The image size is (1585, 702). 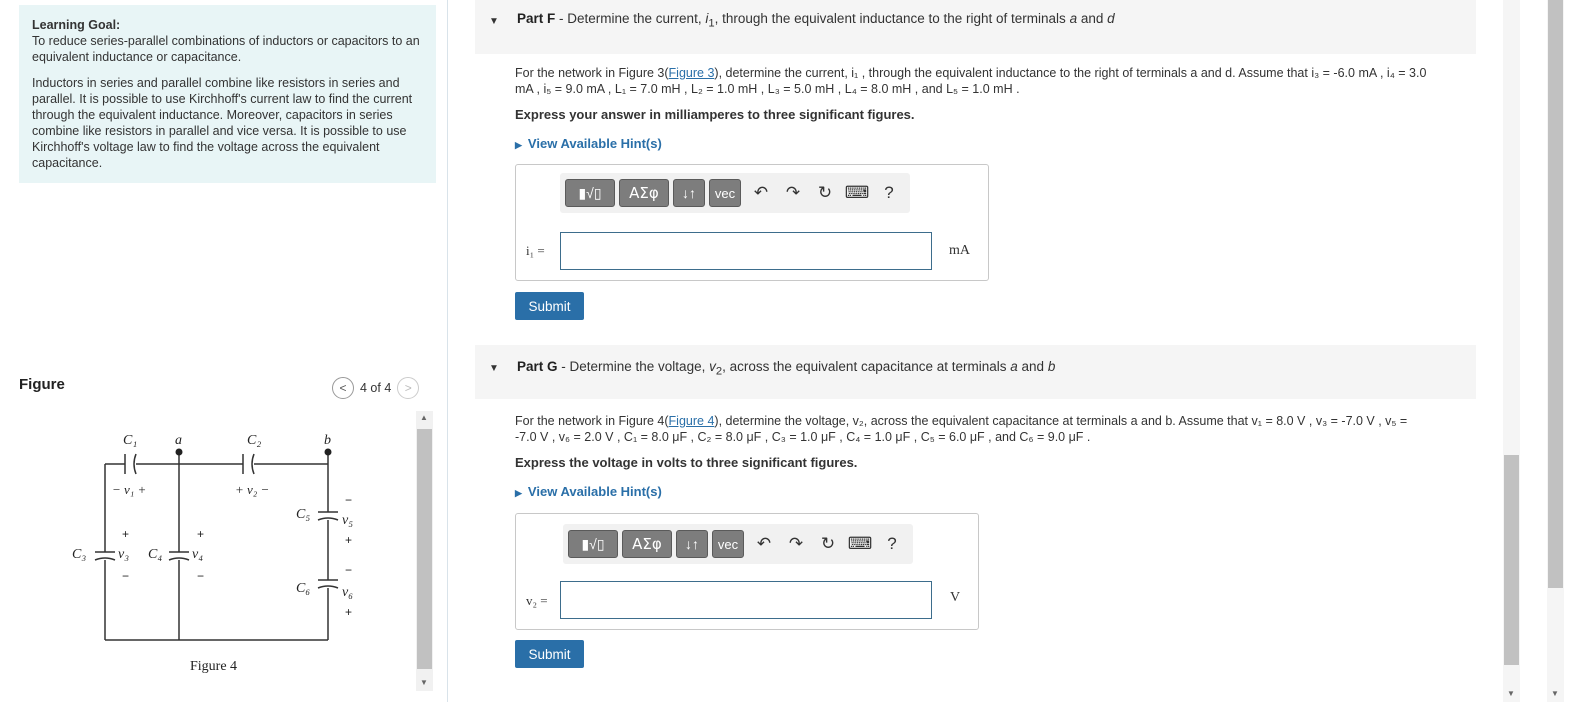 What do you see at coordinates (535, 250) in the screenshot?
I see `part-f-answer-label: i₁ =` at bounding box center [535, 250].